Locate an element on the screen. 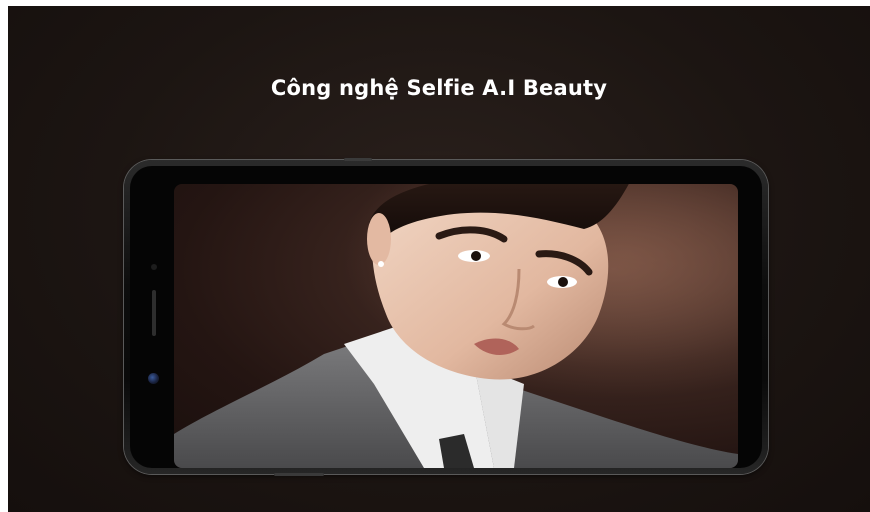  phone-button-bottom is located at coordinates (299, 474).